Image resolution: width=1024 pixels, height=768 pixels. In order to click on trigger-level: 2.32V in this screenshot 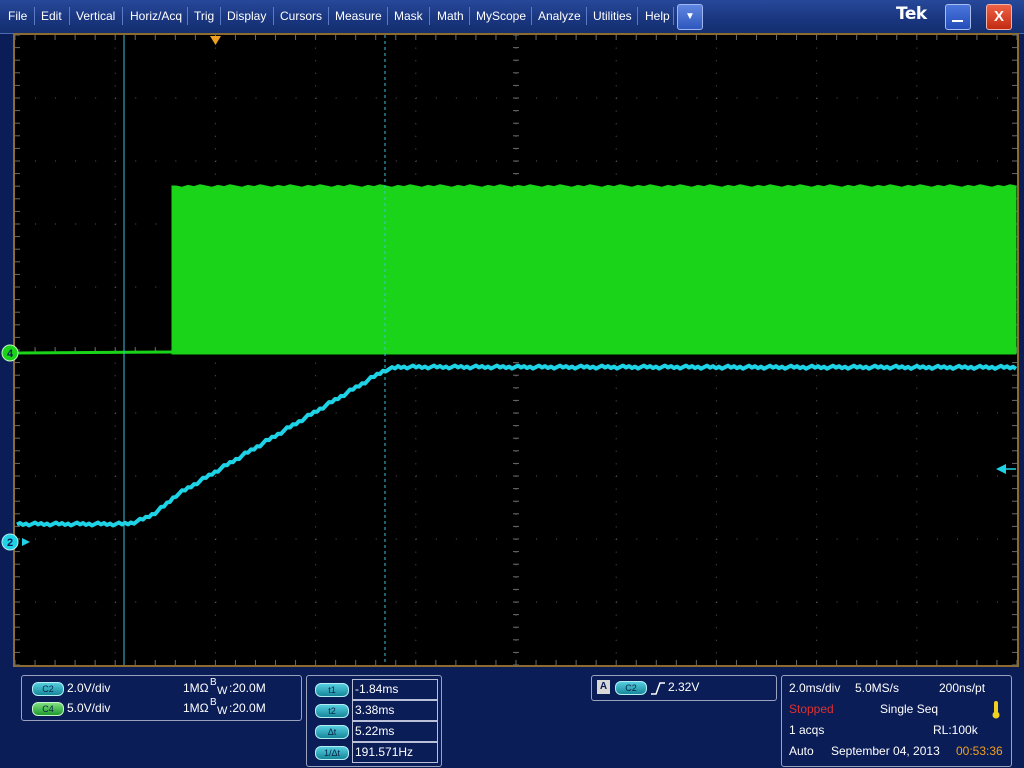, I will do `click(683, 687)`.